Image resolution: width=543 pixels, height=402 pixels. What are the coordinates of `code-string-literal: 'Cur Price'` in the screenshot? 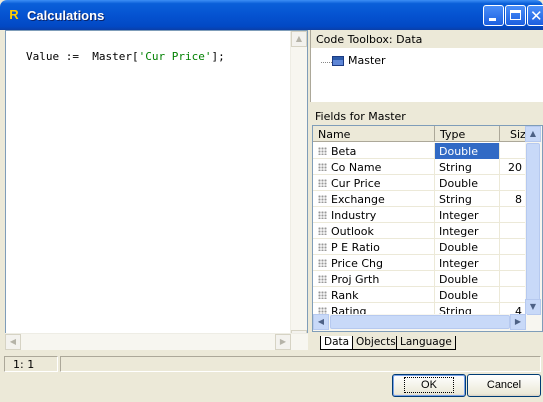 It's located at (175, 56).